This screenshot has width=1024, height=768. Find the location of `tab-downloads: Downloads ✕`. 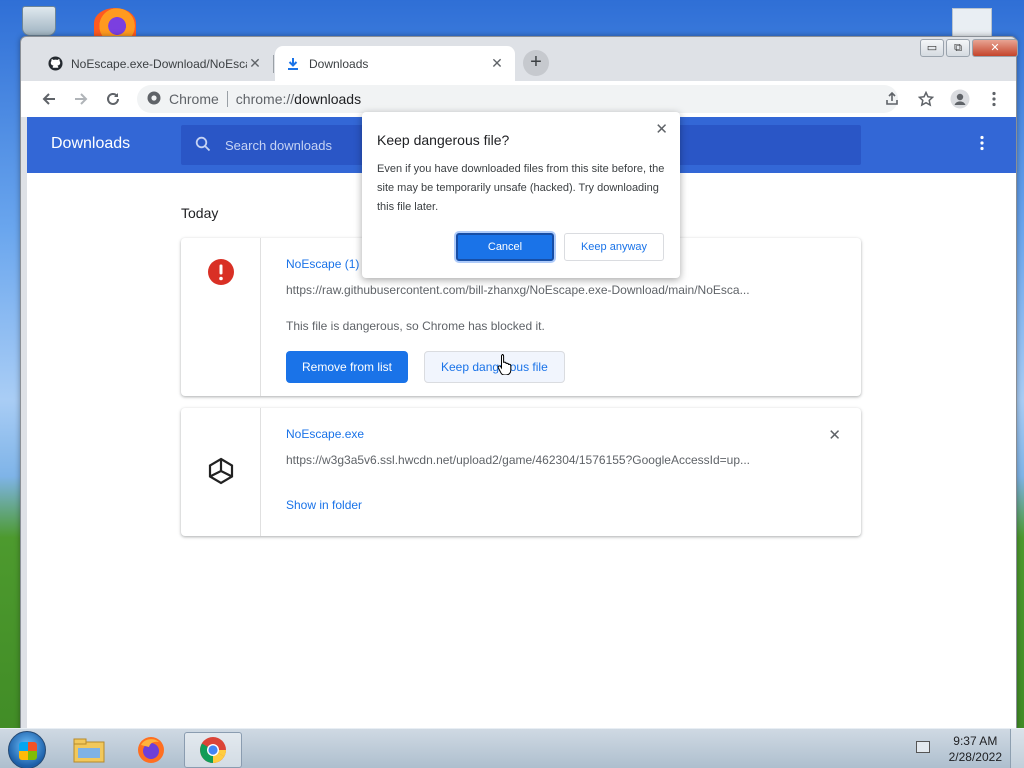

tab-downloads: Downloads ✕ is located at coordinates (395, 63).